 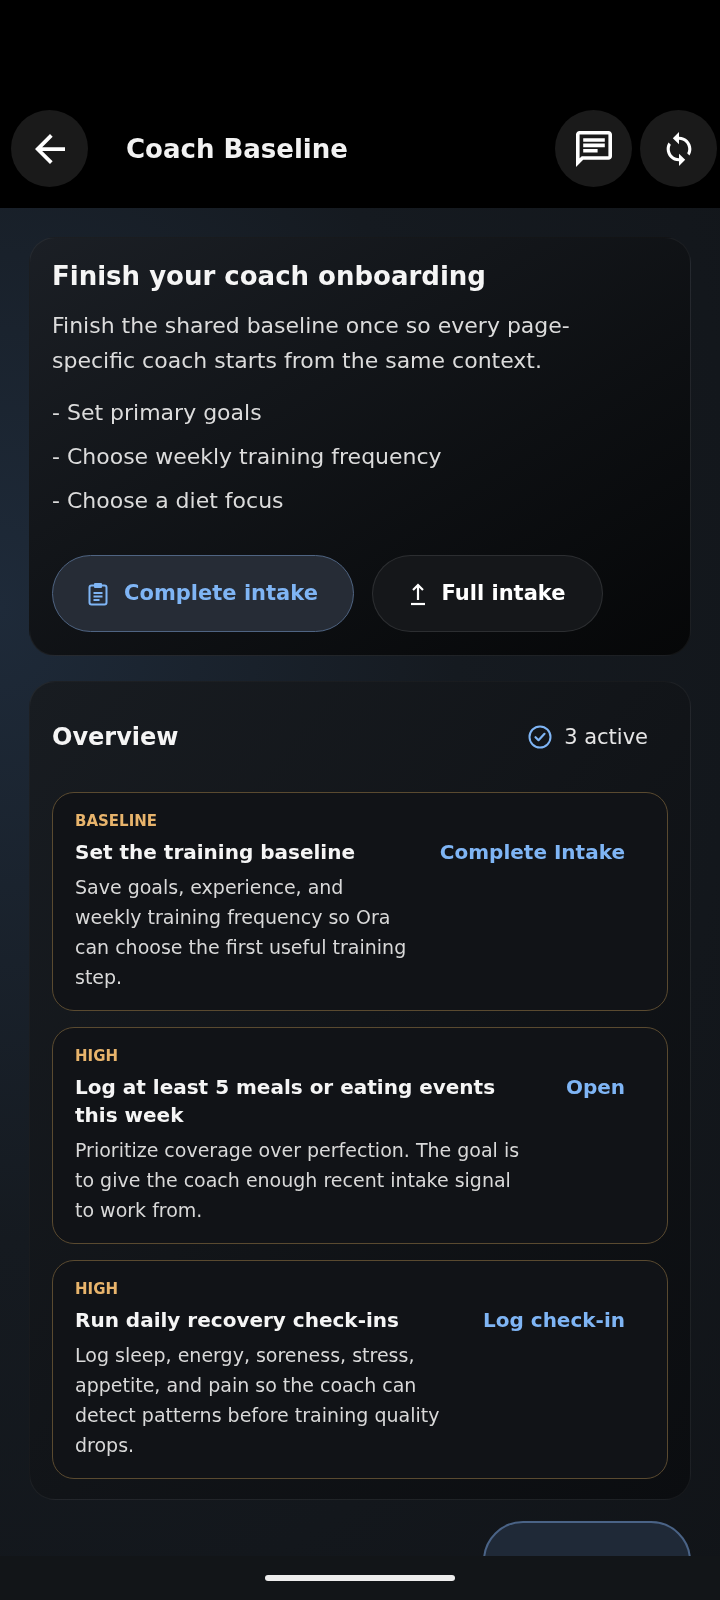 I want to click on card-description: Finish the shared baseline once so every page-specific coach starts from the same context., so click(x=311, y=343).